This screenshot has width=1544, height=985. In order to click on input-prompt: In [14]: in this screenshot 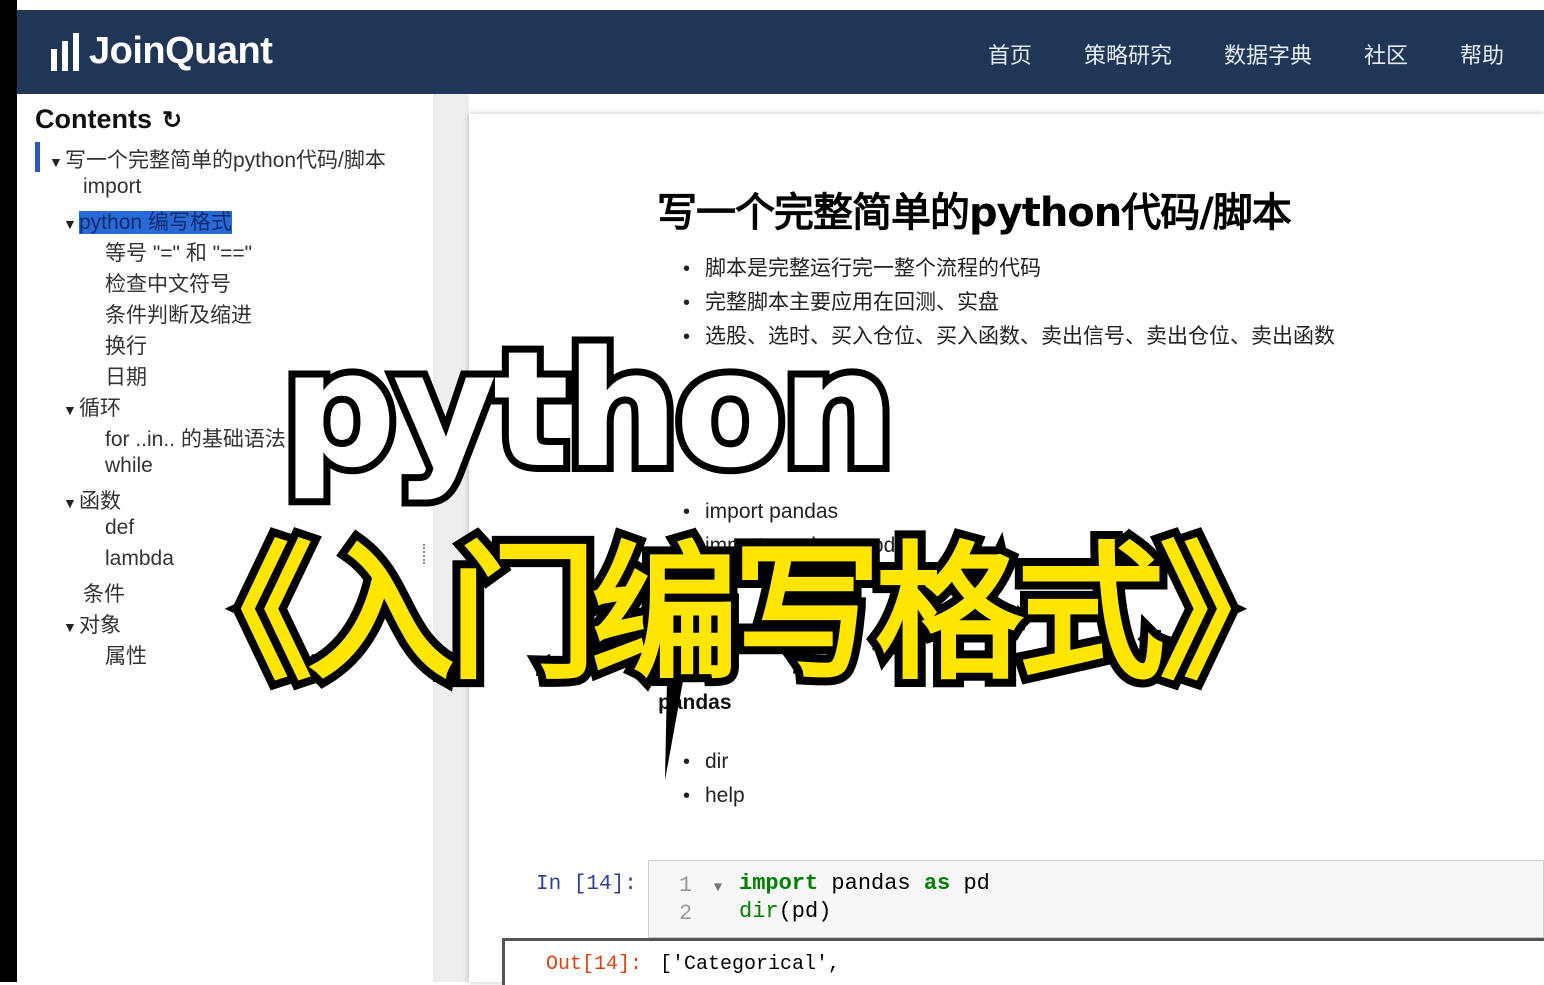, I will do `click(586, 884)`.